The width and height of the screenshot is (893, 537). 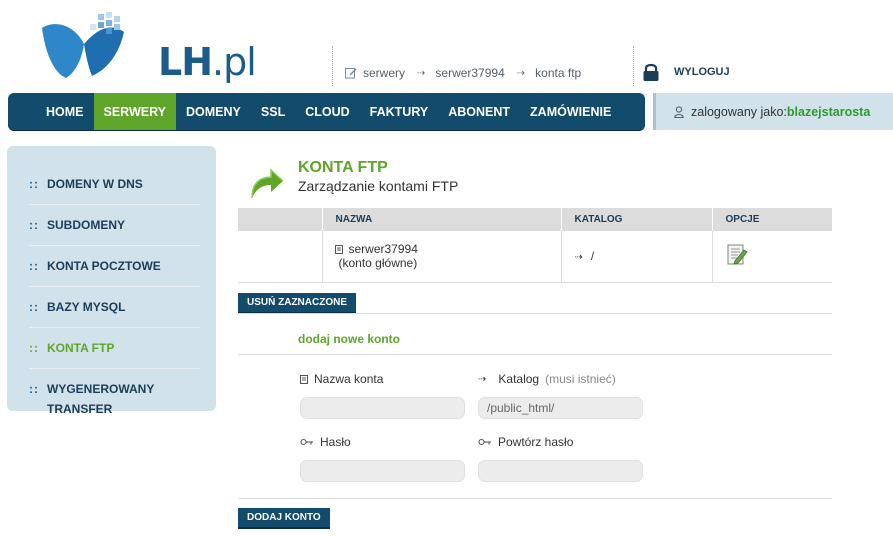 I want to click on sidebar-item-wygenerowany-transfer: :: WYGENEROWANY TRANSFER, so click(x=114, y=399).